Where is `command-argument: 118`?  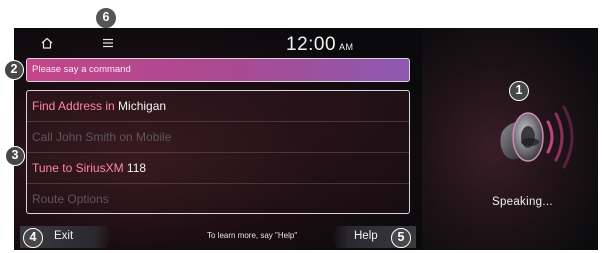 command-argument: 118 is located at coordinates (136, 168).